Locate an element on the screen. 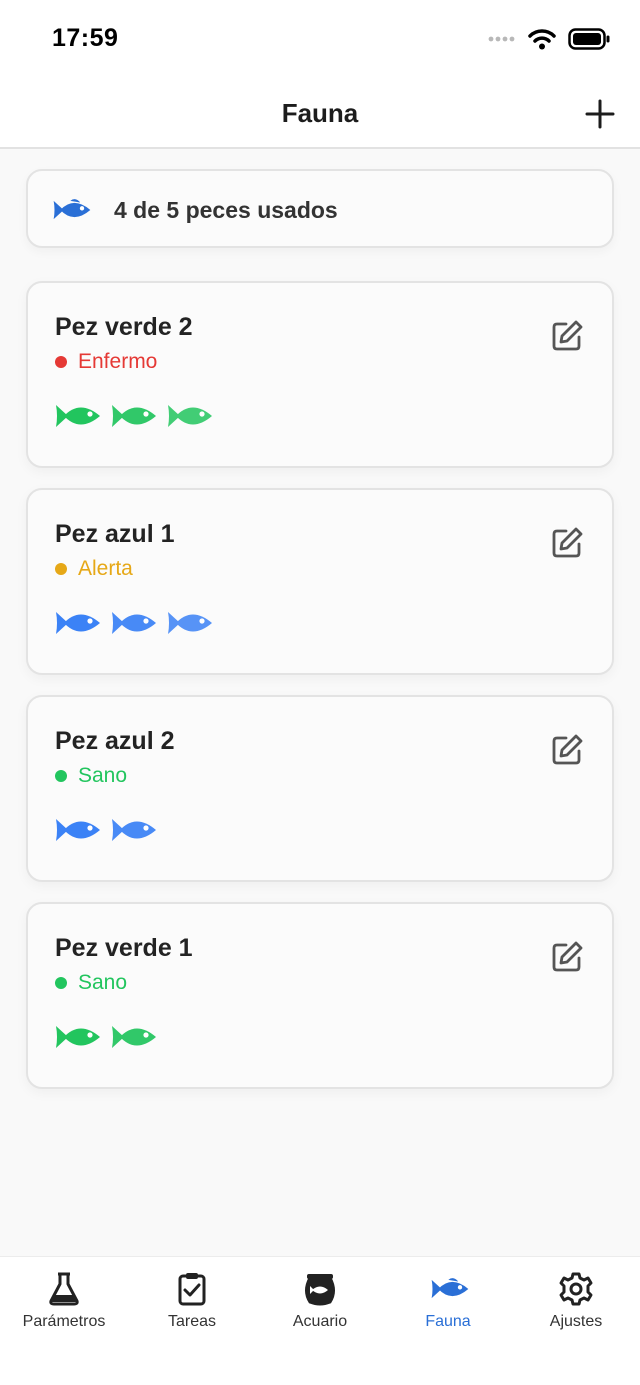 This screenshot has width=640, height=1385. status-label: Enfermo is located at coordinates (118, 361).